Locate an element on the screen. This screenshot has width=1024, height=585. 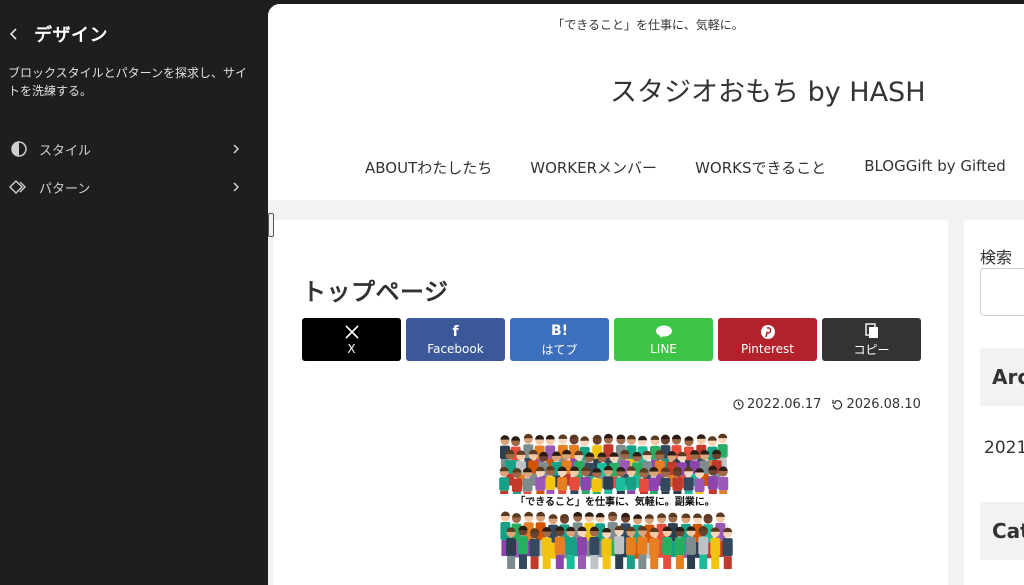
chevron-left-icon is located at coordinates (13, 34).